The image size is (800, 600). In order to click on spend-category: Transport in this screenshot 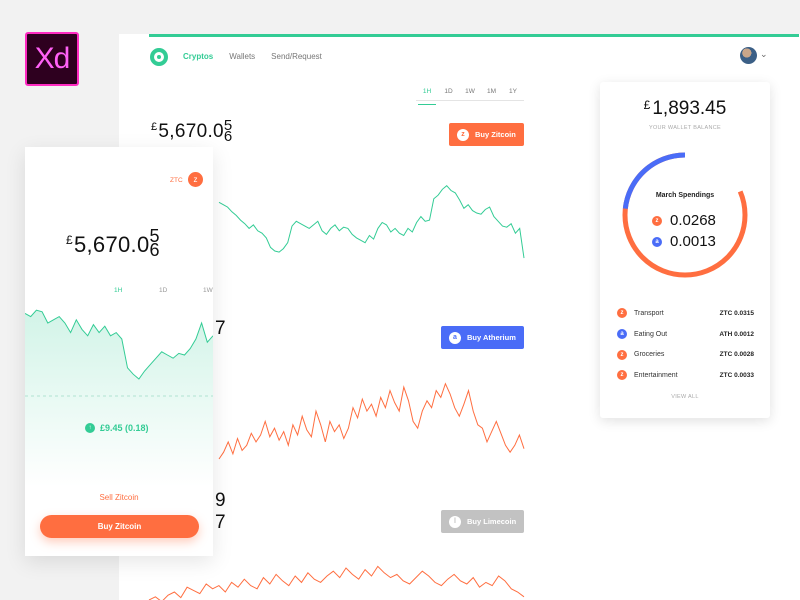, I will do `click(649, 313)`.